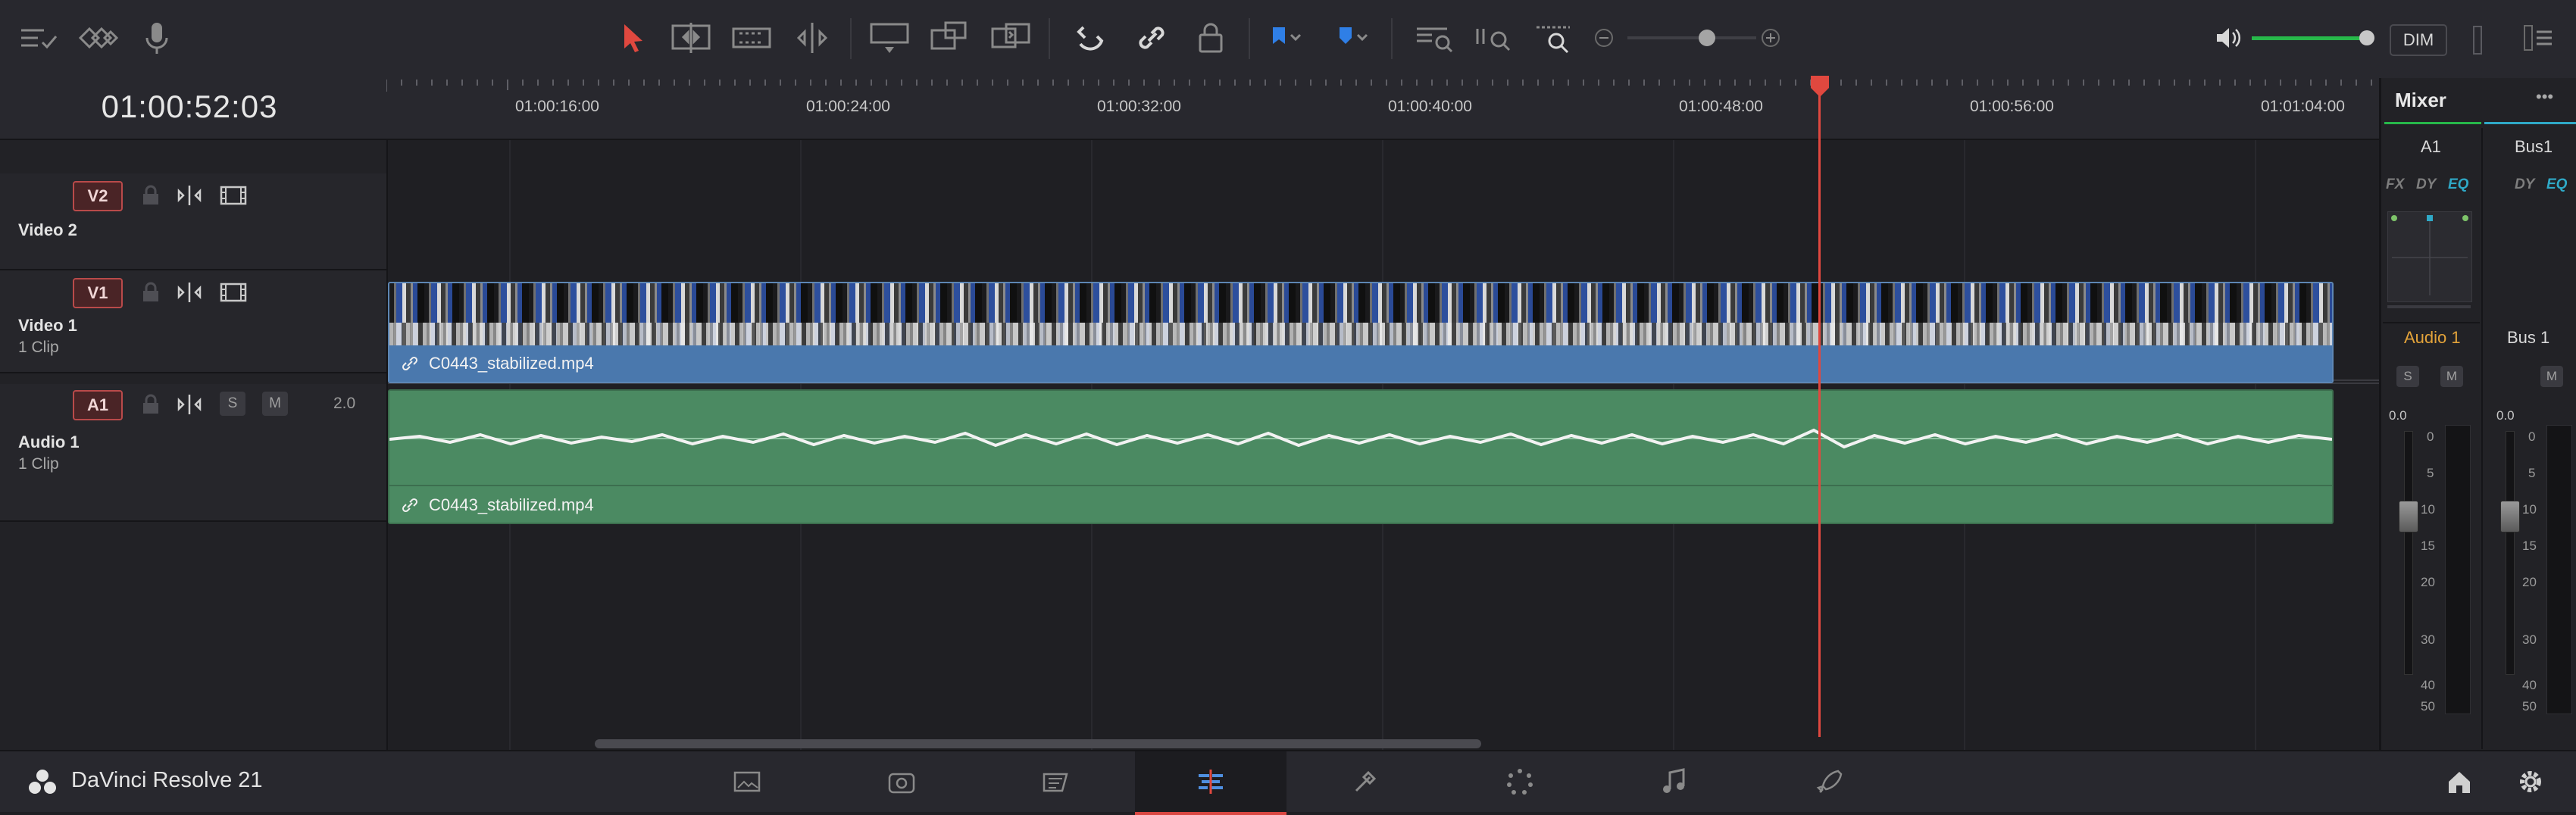 The width and height of the screenshot is (2576, 815). What do you see at coordinates (98, 405) in the screenshot?
I see `track-badge-a1: A1` at bounding box center [98, 405].